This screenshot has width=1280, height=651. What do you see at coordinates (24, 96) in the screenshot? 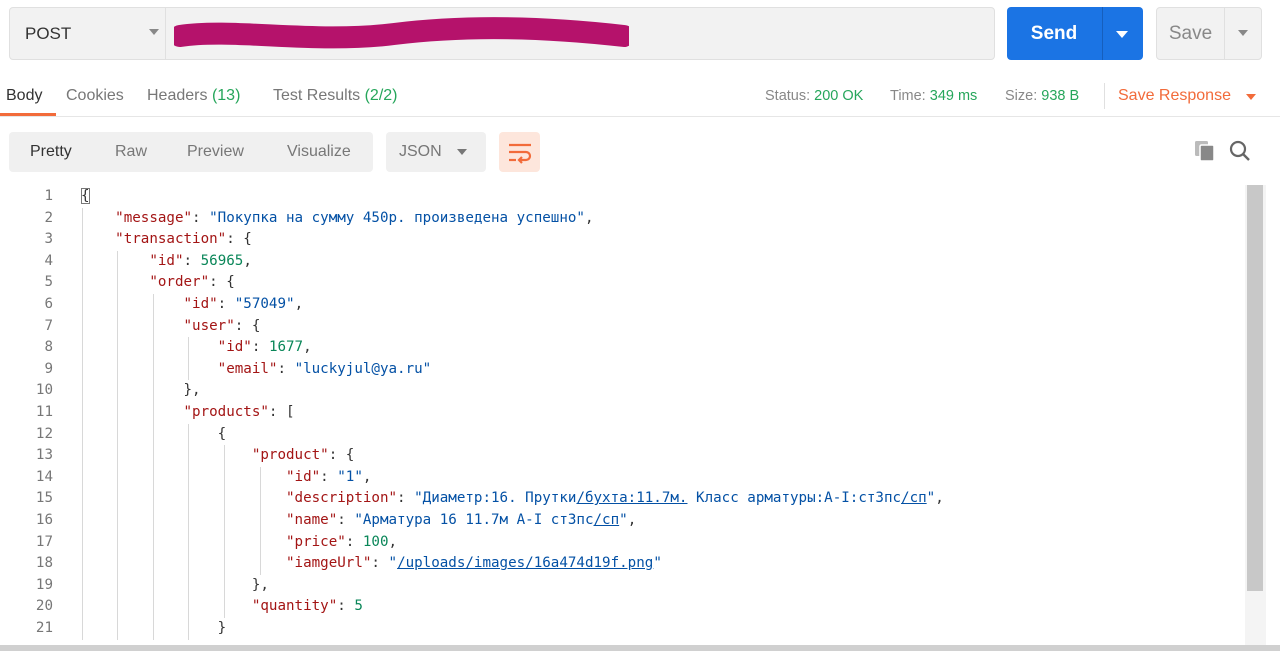
I see `tab-body: Body` at bounding box center [24, 96].